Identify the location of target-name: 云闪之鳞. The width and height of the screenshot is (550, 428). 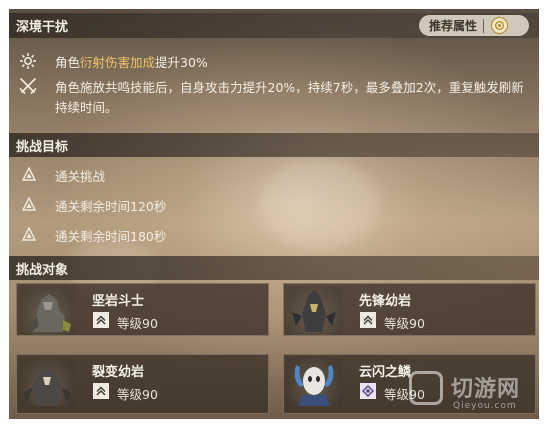
(385, 372).